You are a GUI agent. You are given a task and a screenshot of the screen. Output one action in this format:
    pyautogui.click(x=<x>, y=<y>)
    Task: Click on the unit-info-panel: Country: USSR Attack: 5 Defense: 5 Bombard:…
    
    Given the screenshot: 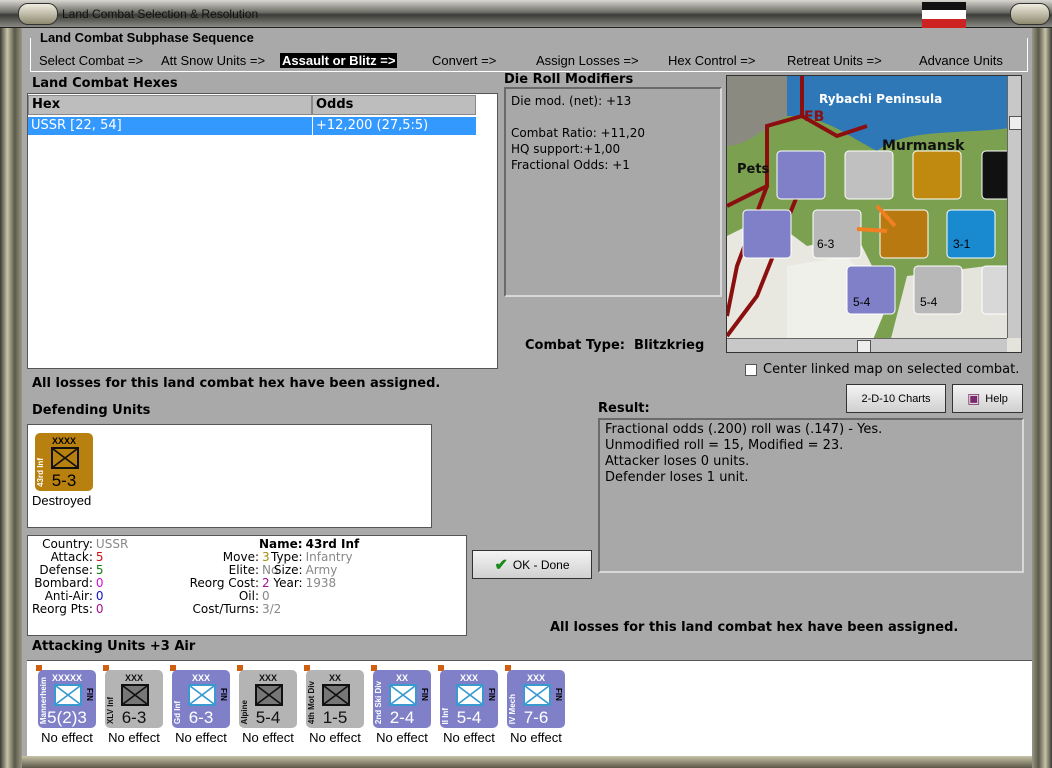 What is the action you would take?
    pyautogui.click(x=247, y=585)
    